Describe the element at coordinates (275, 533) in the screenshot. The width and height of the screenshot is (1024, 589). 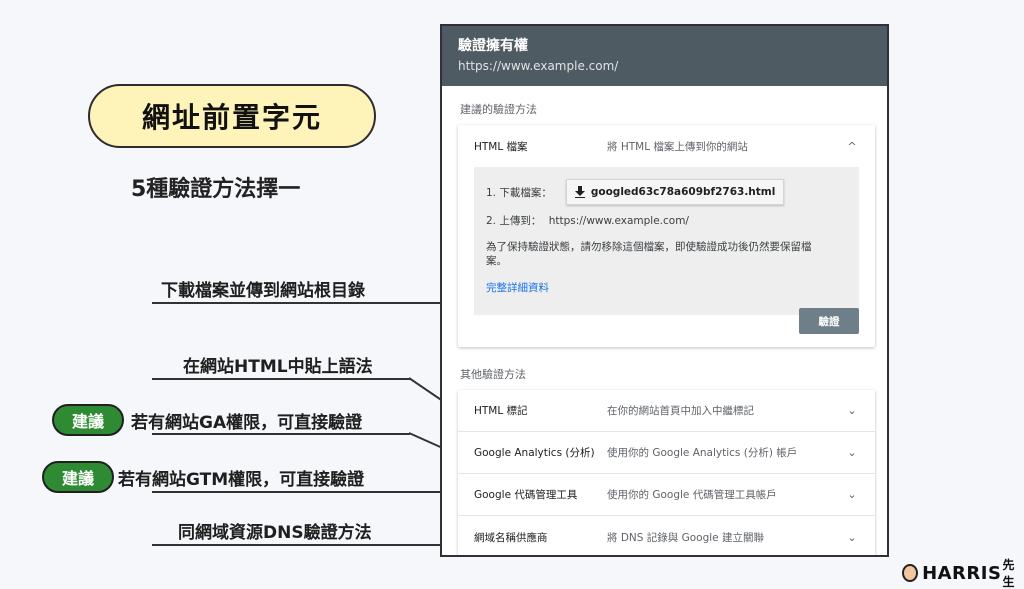
I see `annotation-dns: 同網域資源DNS驗證方法` at that location.